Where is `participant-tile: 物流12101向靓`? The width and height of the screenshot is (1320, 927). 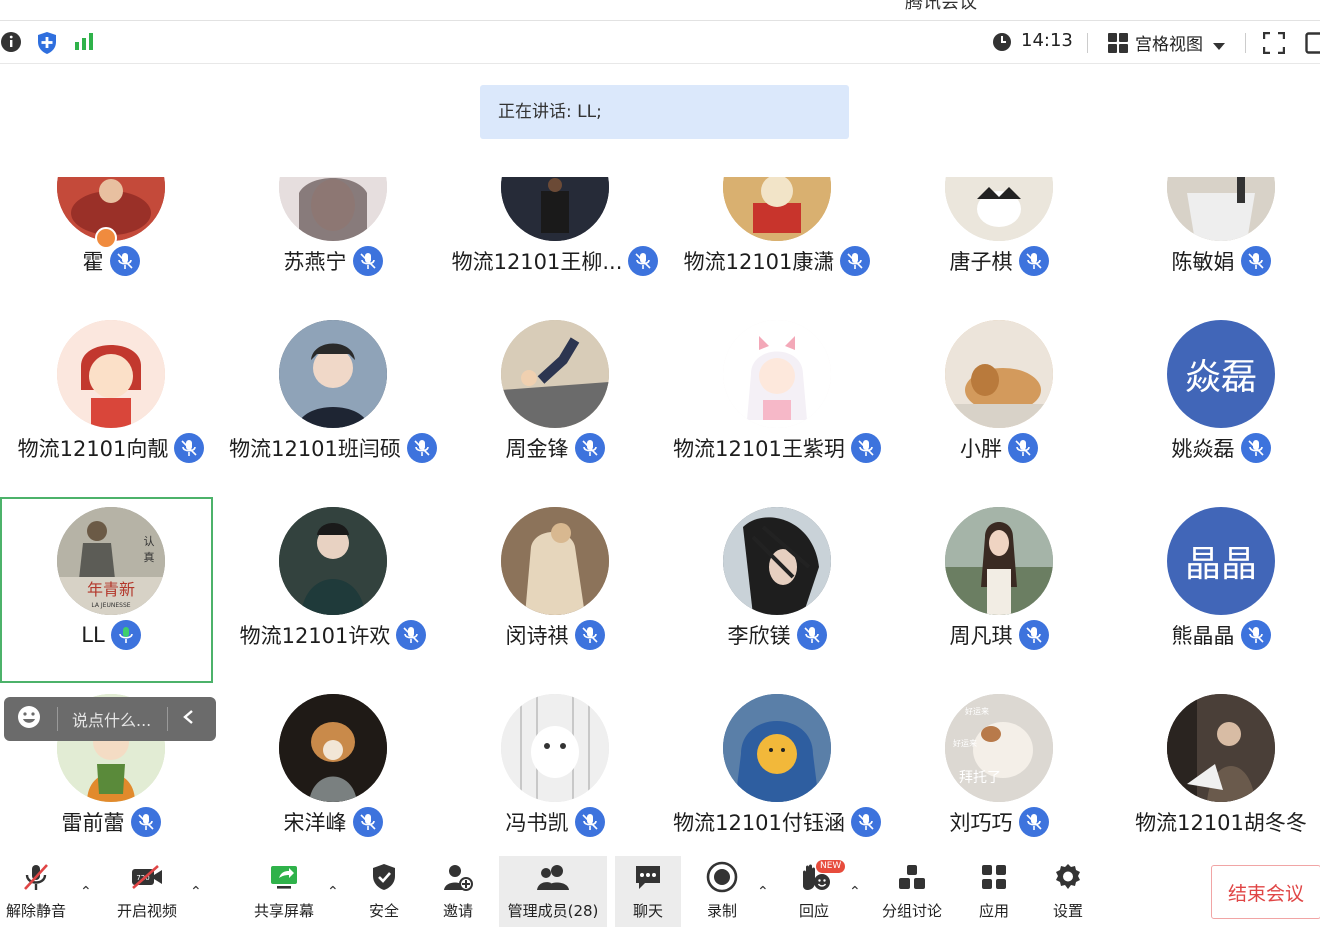 participant-tile: 物流12101向靓 is located at coordinates (111, 413).